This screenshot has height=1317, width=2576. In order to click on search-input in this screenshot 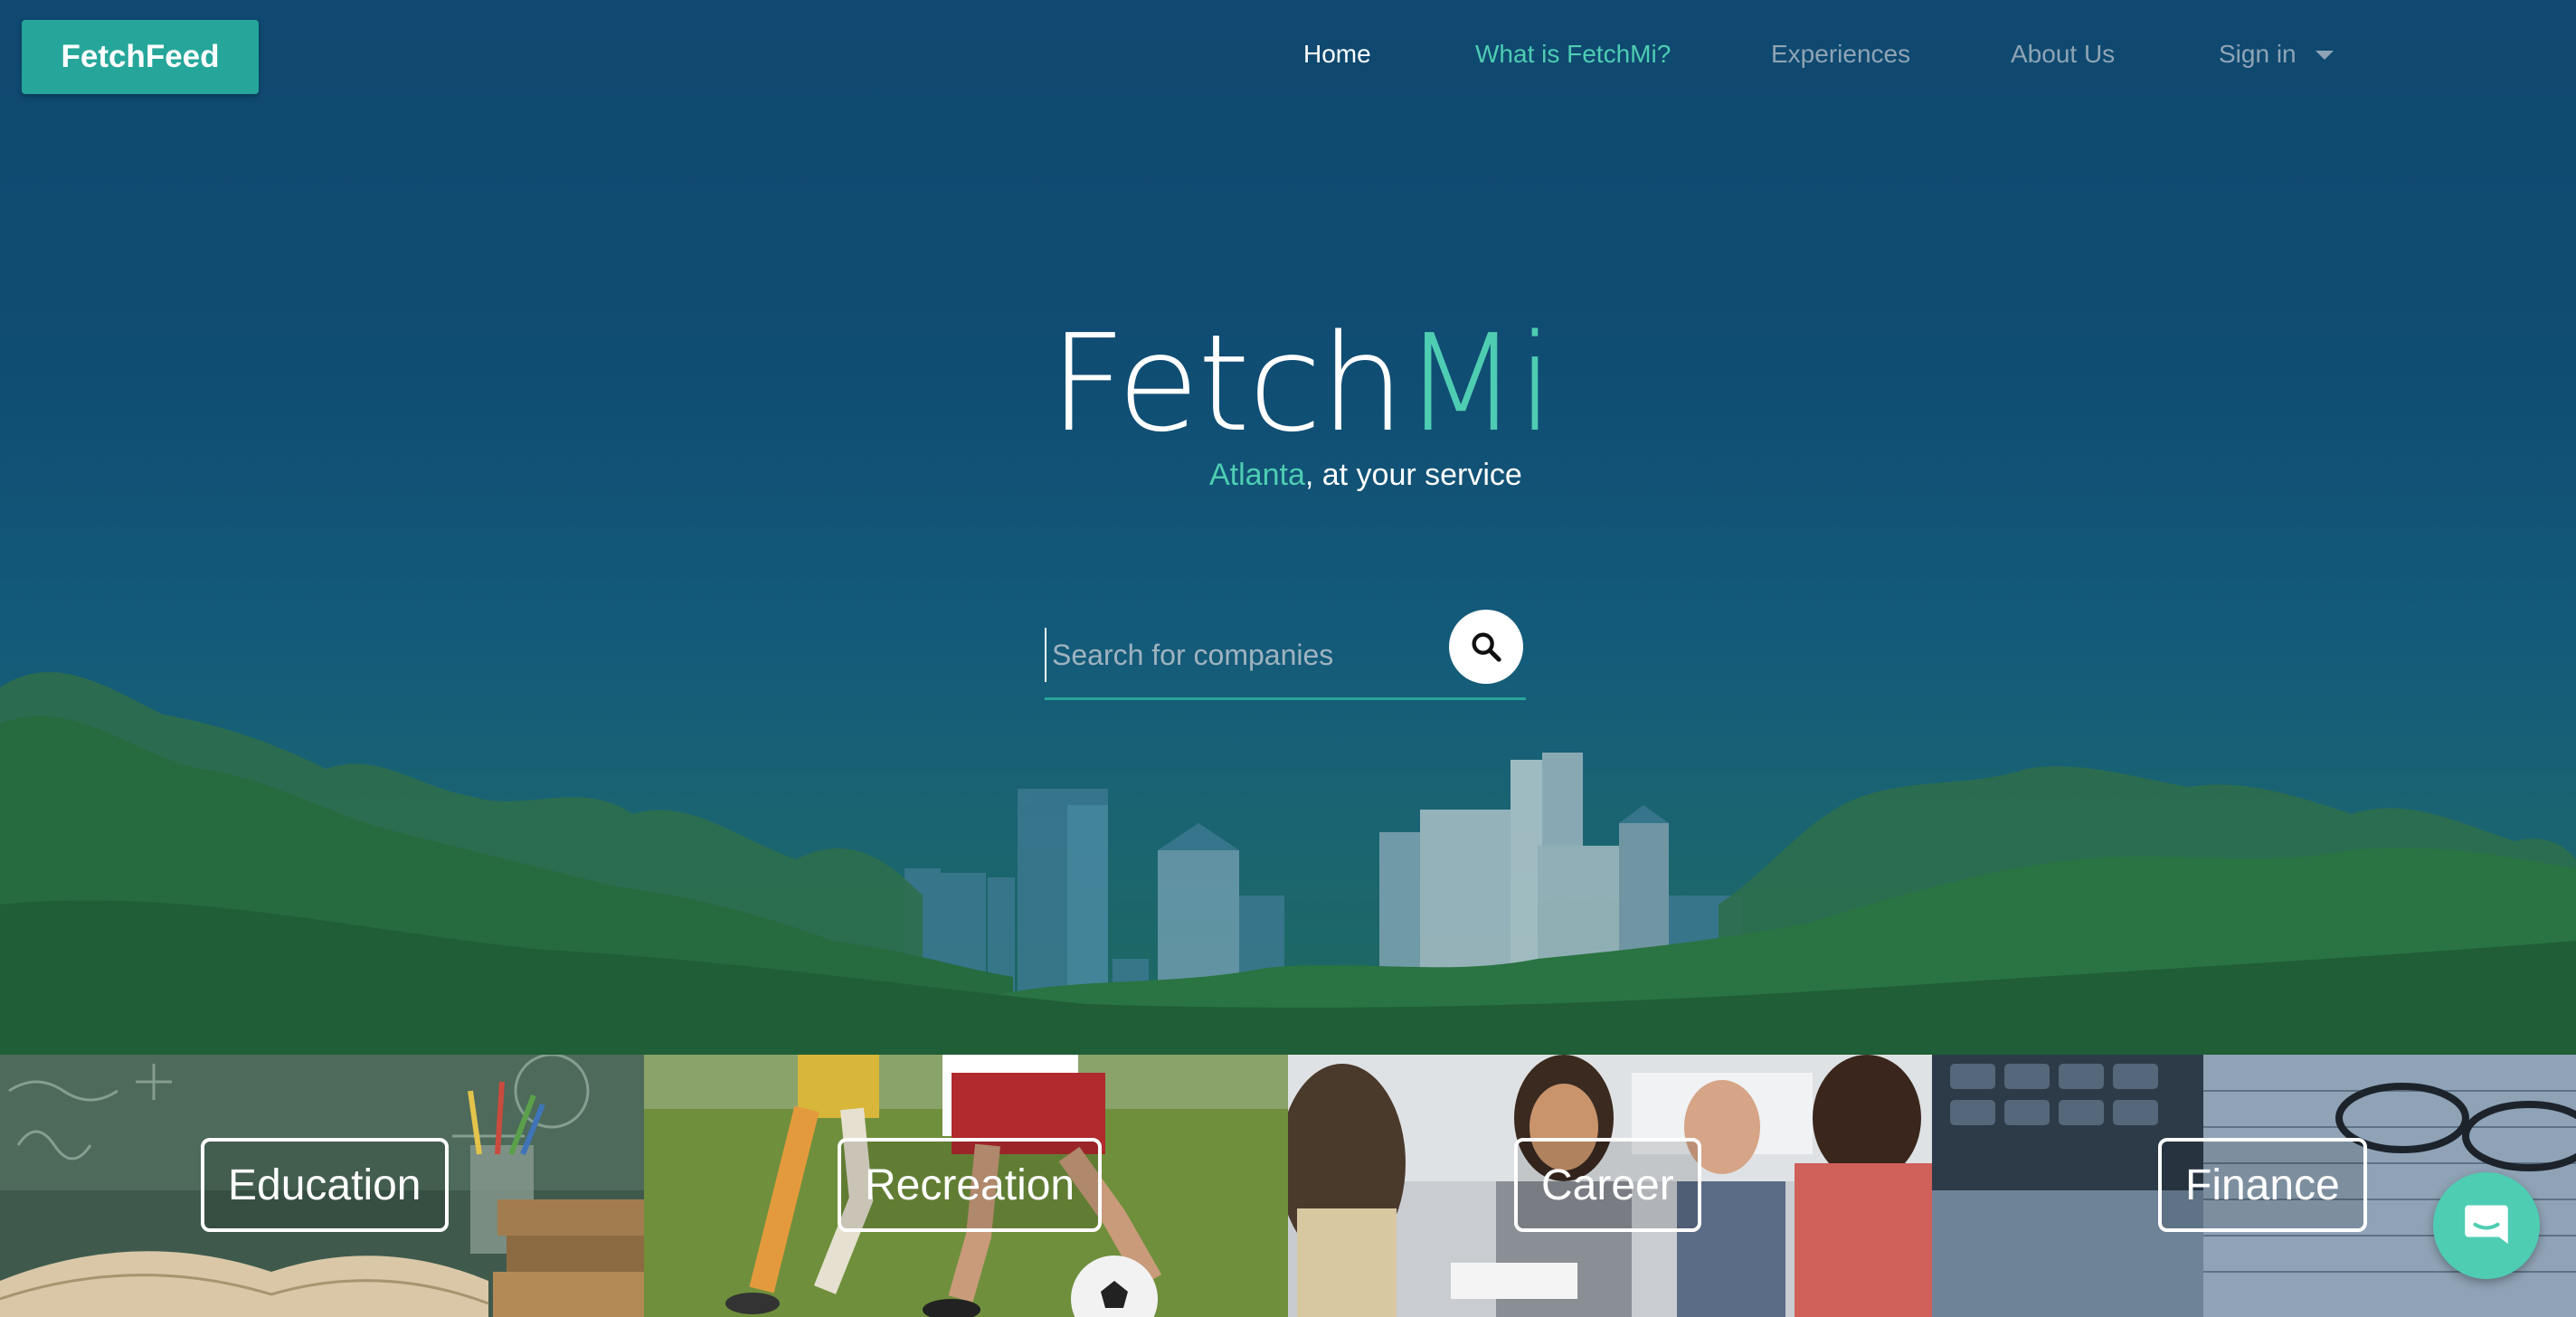, I will do `click(1244, 655)`.